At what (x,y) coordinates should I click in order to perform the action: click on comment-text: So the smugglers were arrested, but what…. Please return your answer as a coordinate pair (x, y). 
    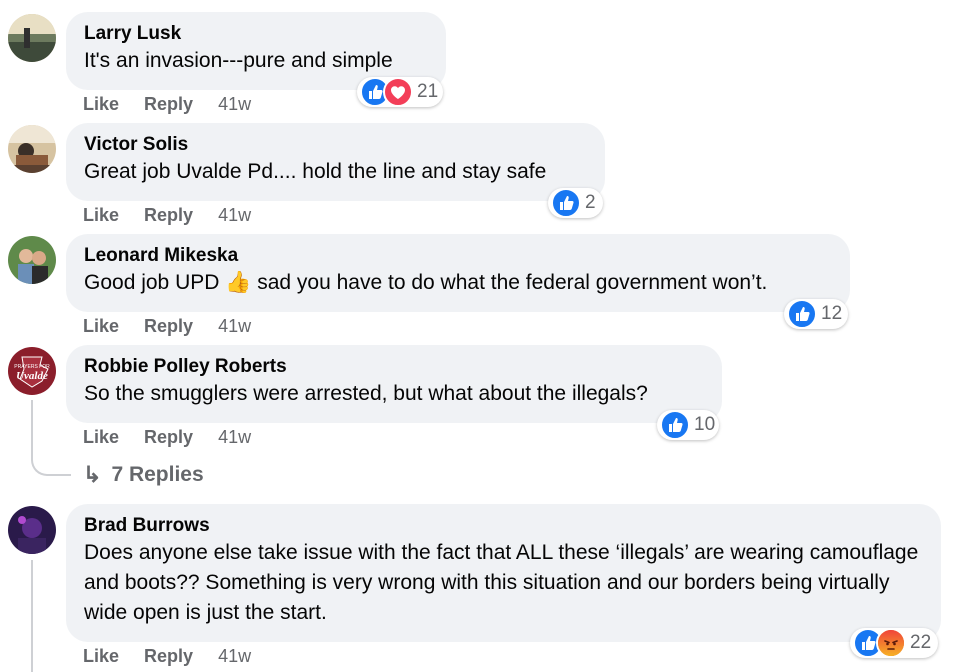
    Looking at the image, I should click on (366, 393).